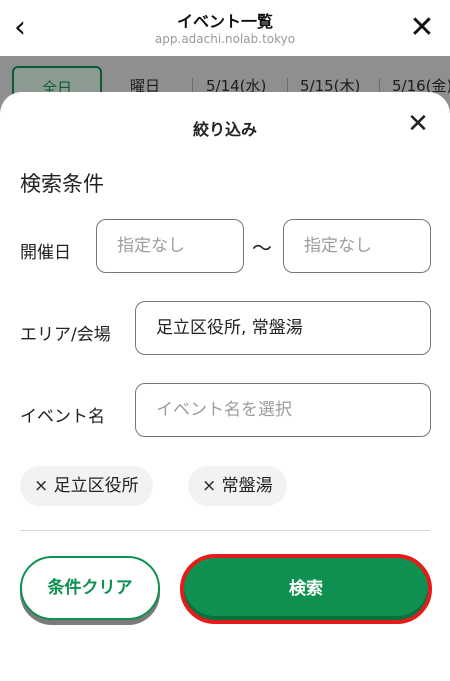 This screenshot has height=681, width=450. I want to click on date-from-placeholder: 指定なし, so click(151, 246).